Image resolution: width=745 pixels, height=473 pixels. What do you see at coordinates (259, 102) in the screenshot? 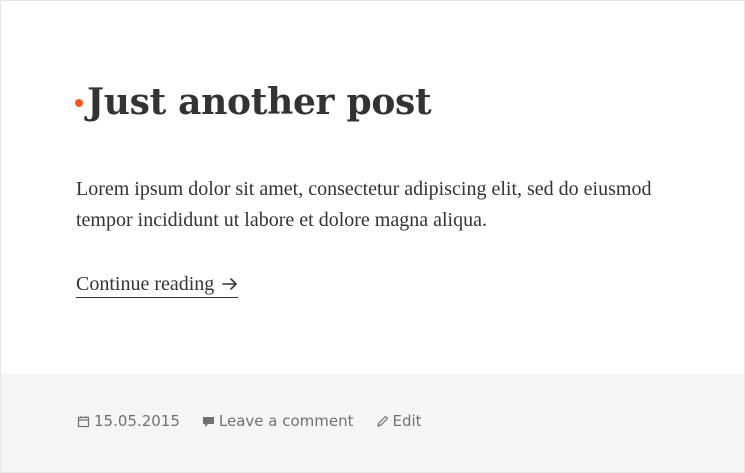
I see `post-title: Just another post` at bounding box center [259, 102].